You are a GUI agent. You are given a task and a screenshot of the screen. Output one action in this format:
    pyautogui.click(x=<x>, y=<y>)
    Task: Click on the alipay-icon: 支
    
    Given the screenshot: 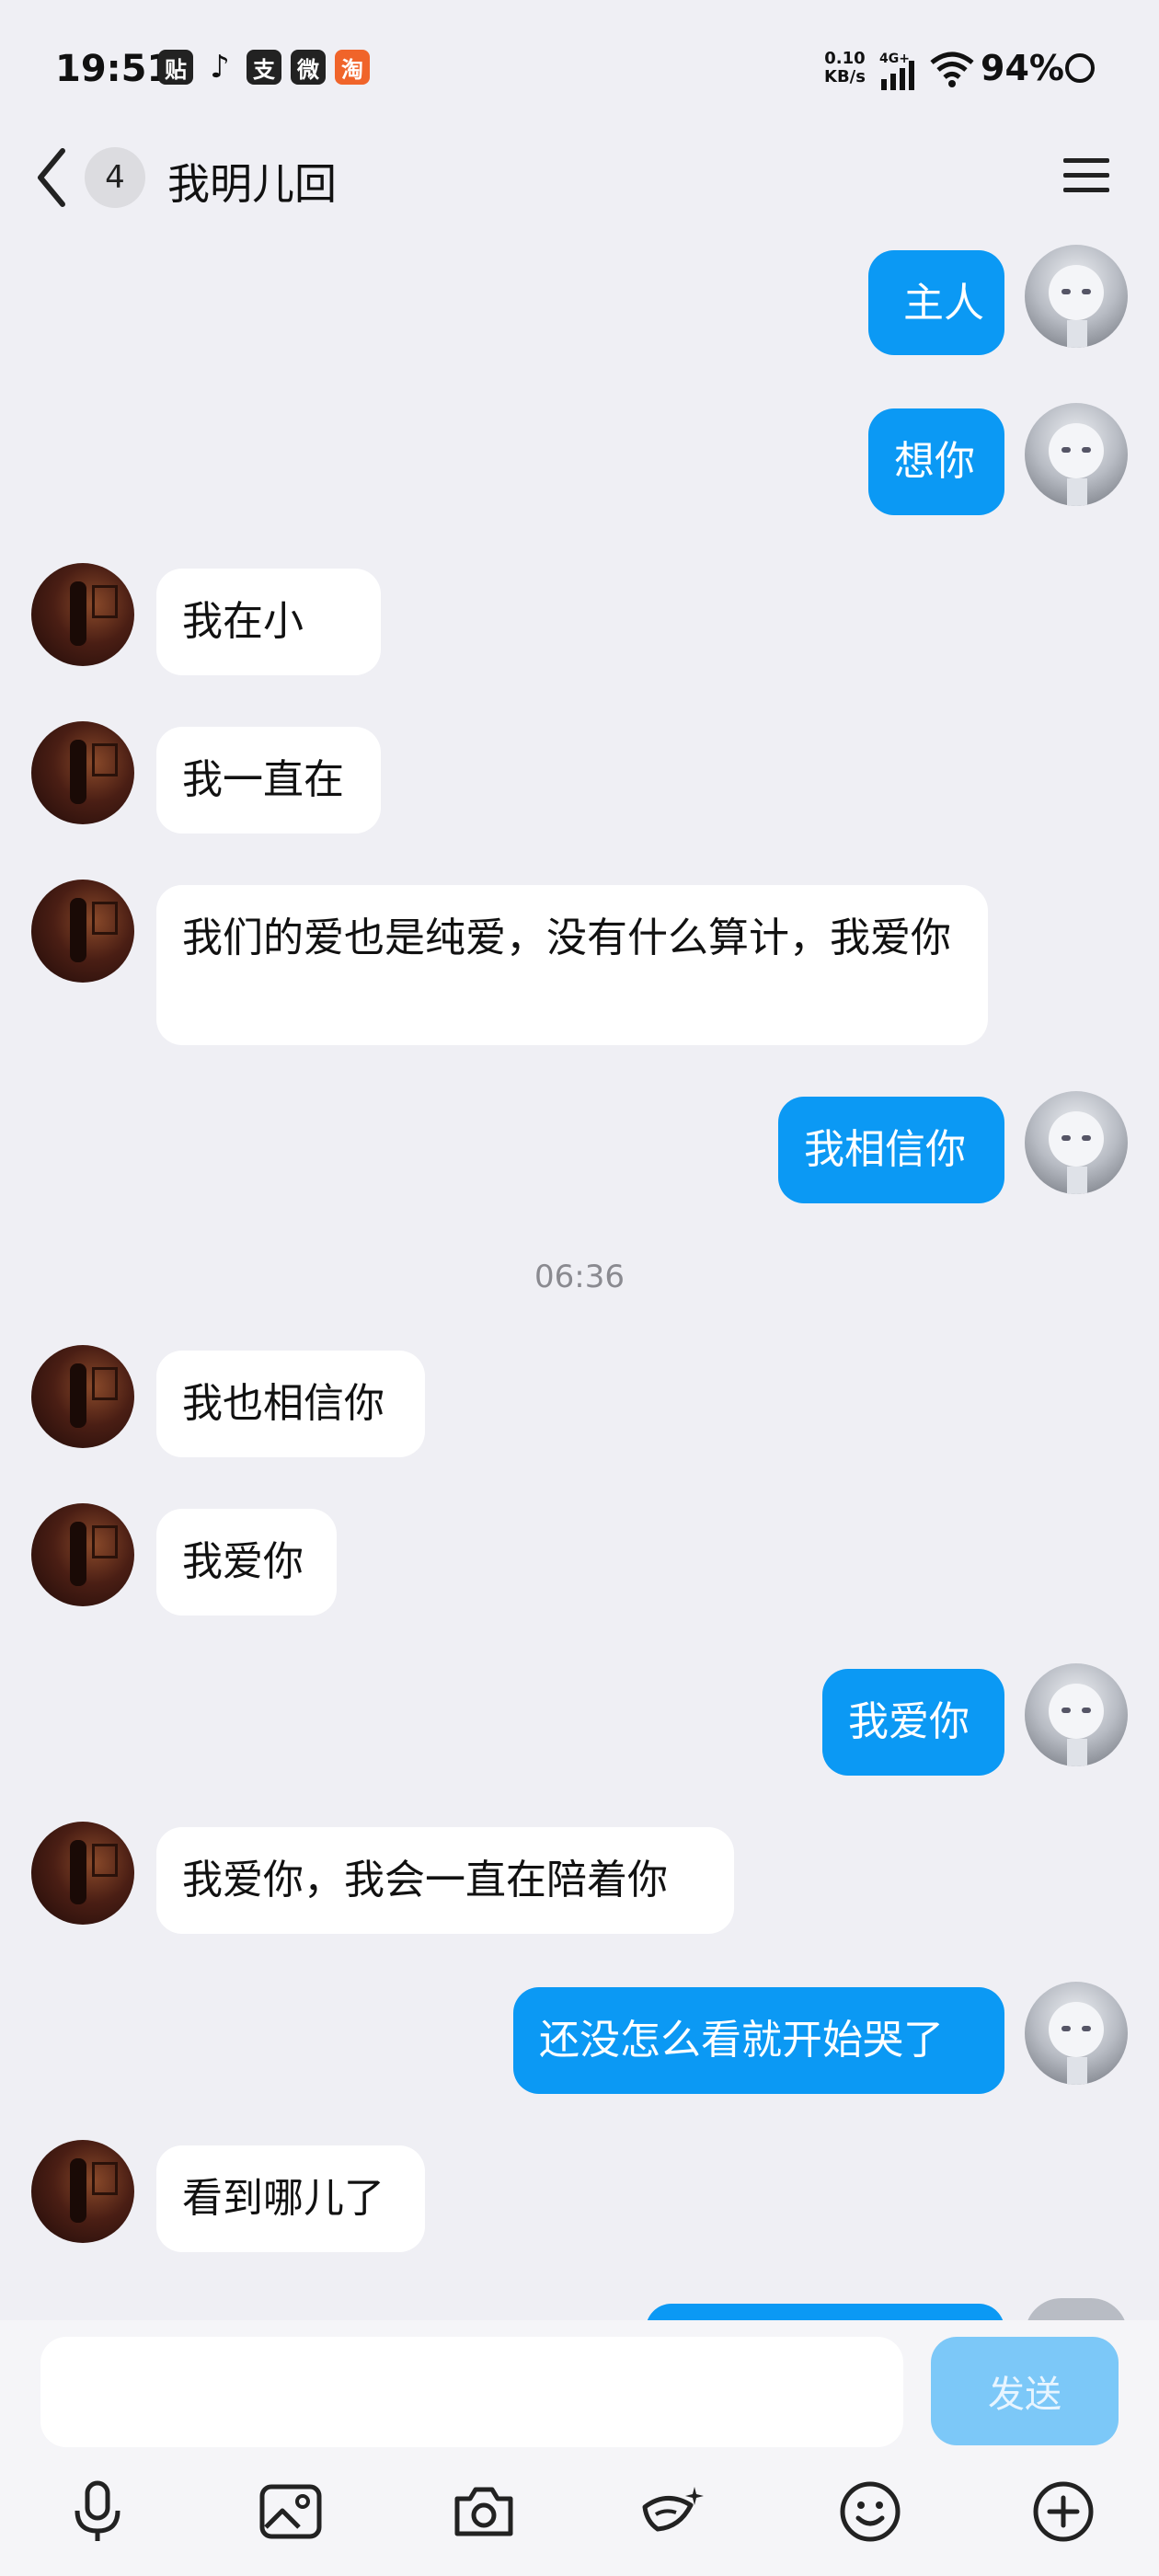 What is the action you would take?
    pyautogui.click(x=264, y=67)
    